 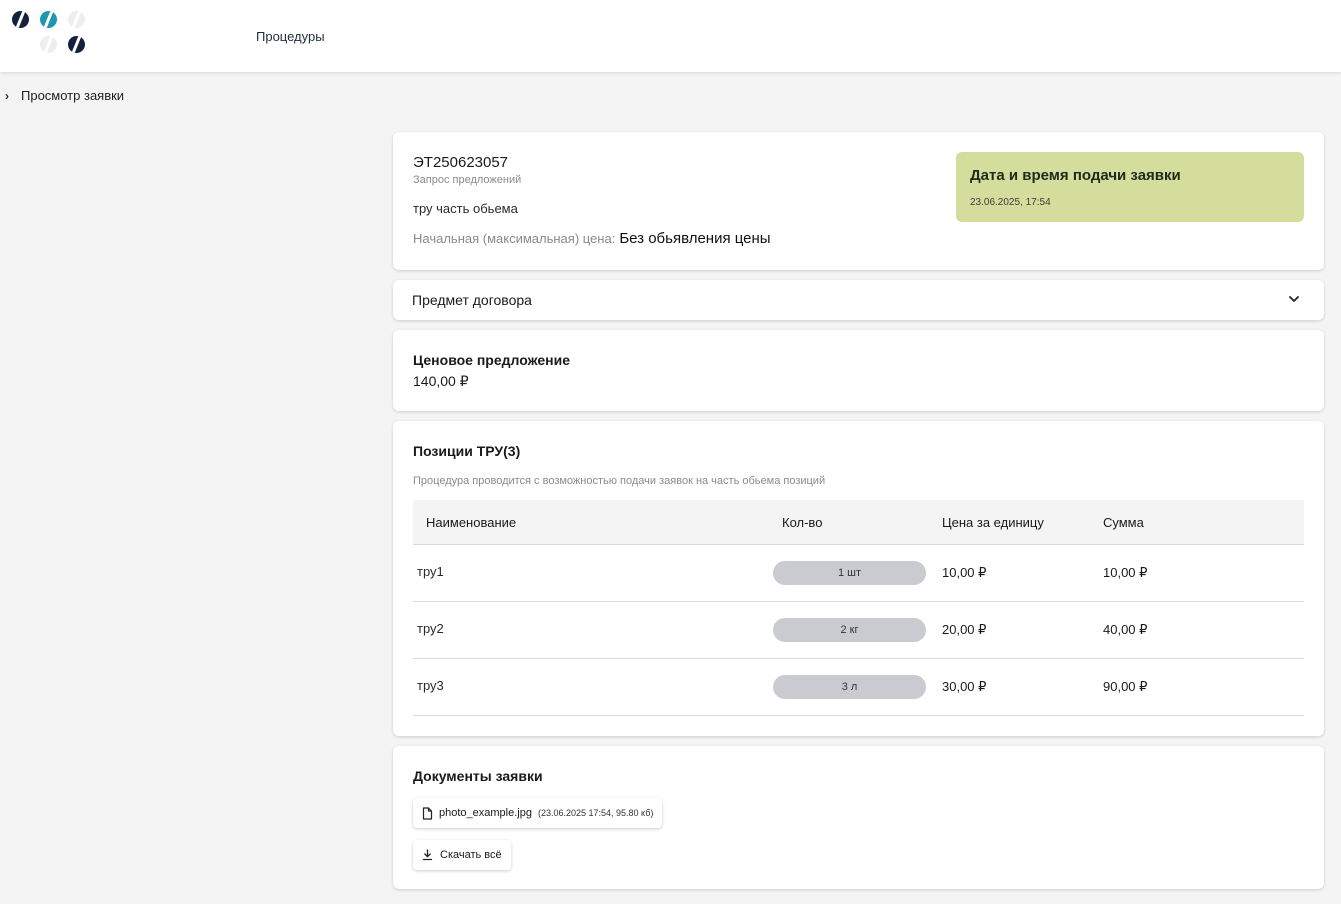 I want to click on column-header-name: Наименование, so click(x=471, y=522).